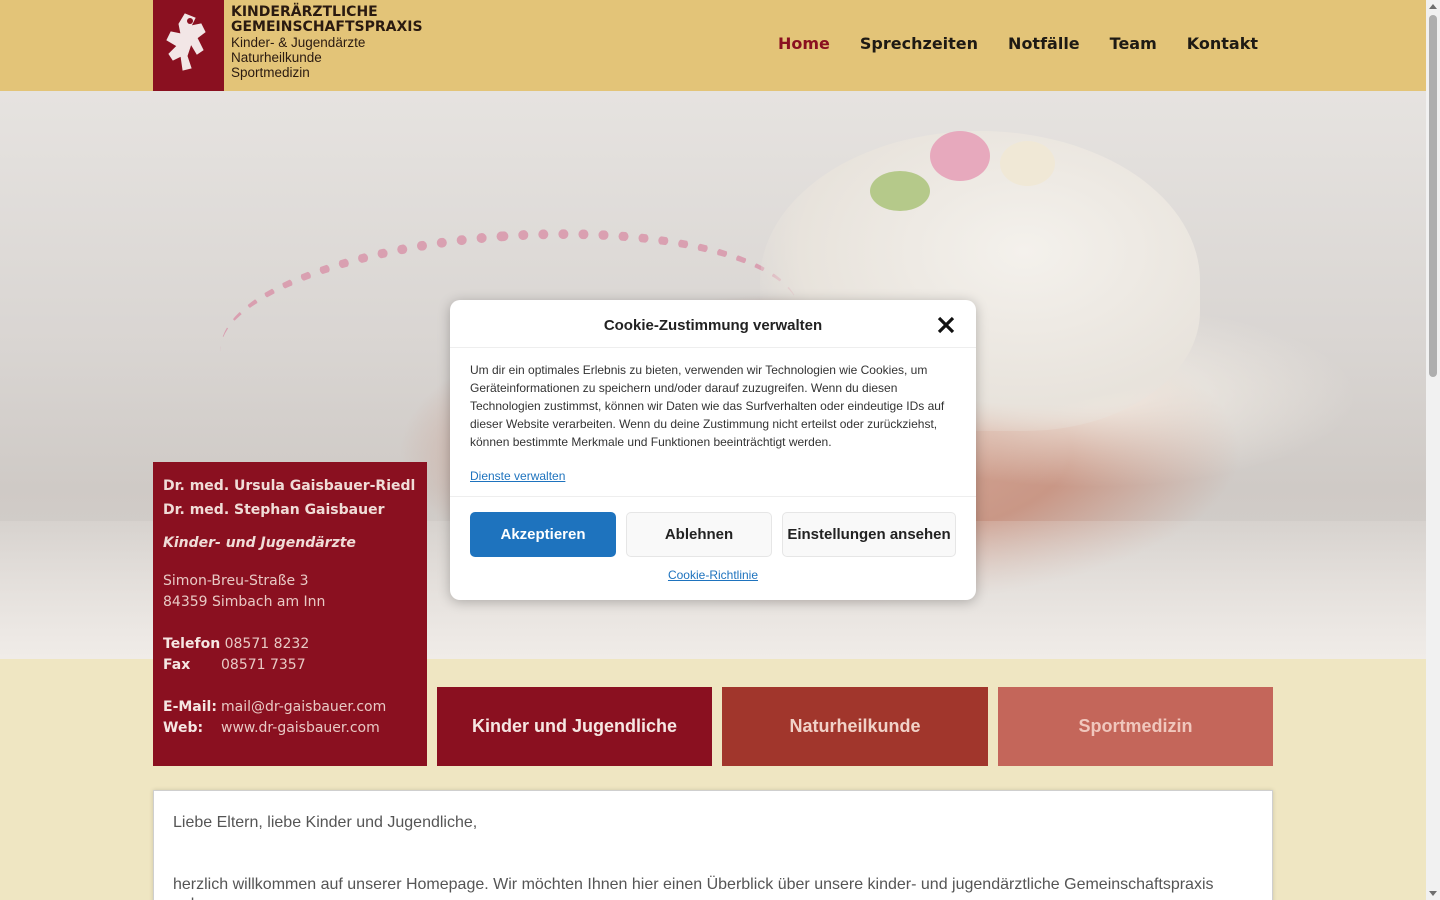 Image resolution: width=1440 pixels, height=900 pixels. What do you see at coordinates (713, 496) in the screenshot?
I see `cookie-dialog-divider` at bounding box center [713, 496].